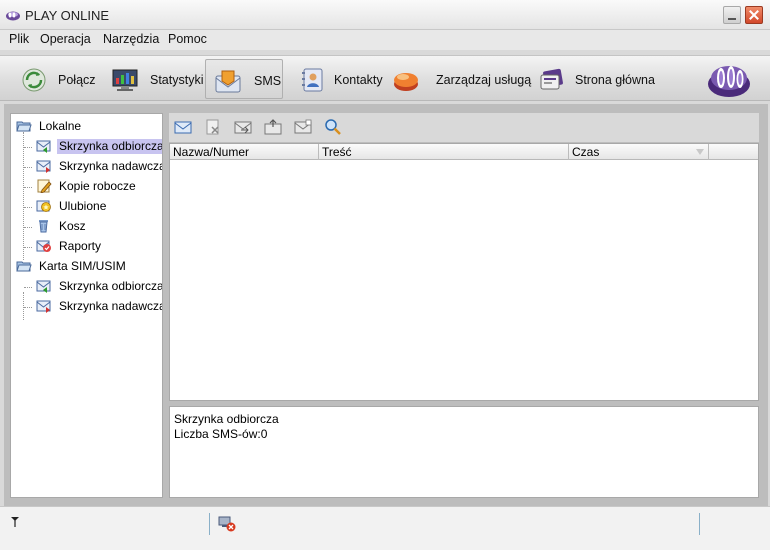 Image resolution: width=770 pixels, height=550 pixels. Describe the element at coordinates (732, 15) in the screenshot. I see `minimize-button` at that location.